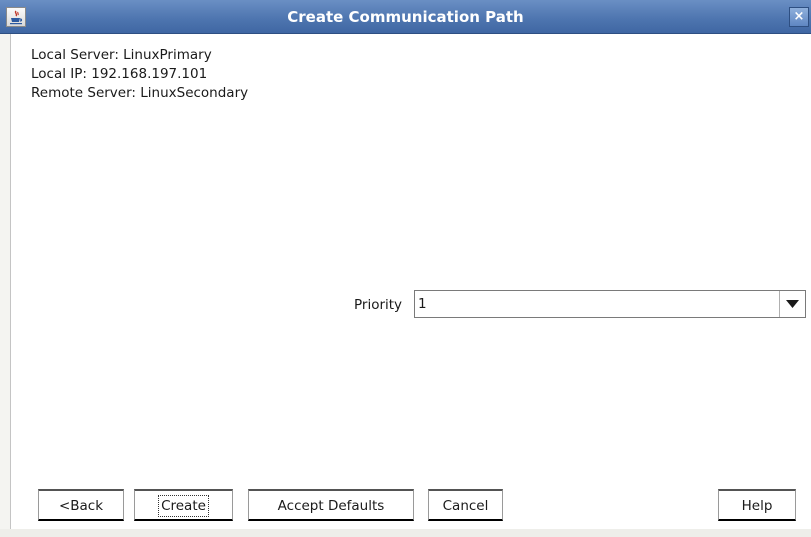 This screenshot has height=537, width=811. Describe the element at coordinates (183, 505) in the screenshot. I see `create-button: Create` at that location.